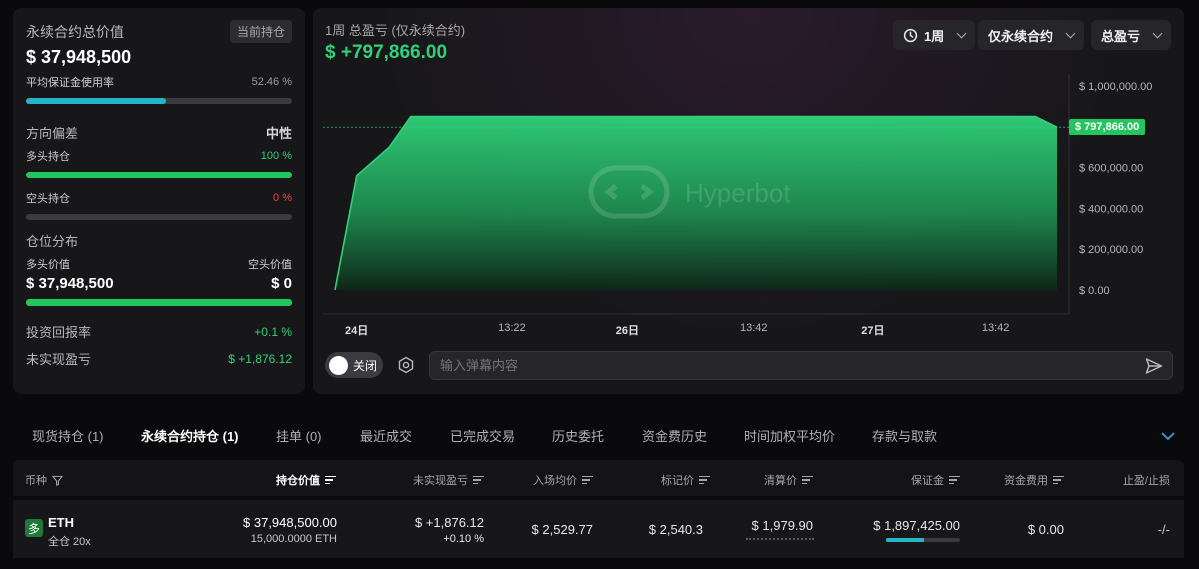 Image resolution: width=1199 pixels, height=569 pixels. I want to click on margin-value: $ 1,897,425.00, so click(916, 525).